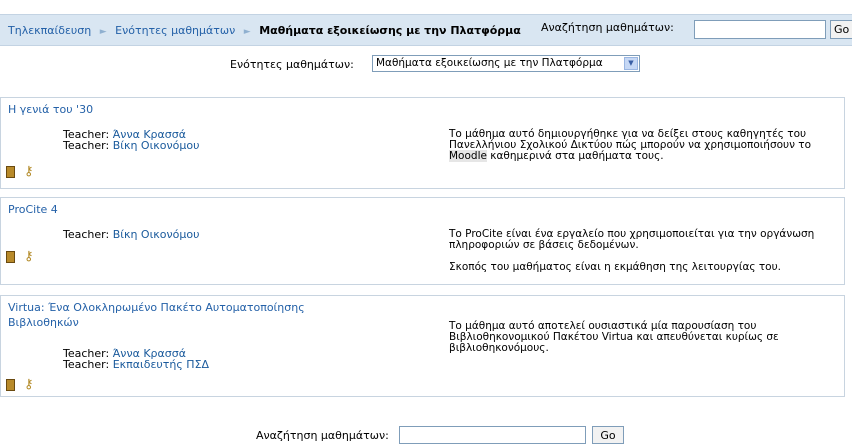  What do you see at coordinates (49, 30) in the screenshot?
I see `breadcrumb-home-link: Τηλεκπαίδευση` at bounding box center [49, 30].